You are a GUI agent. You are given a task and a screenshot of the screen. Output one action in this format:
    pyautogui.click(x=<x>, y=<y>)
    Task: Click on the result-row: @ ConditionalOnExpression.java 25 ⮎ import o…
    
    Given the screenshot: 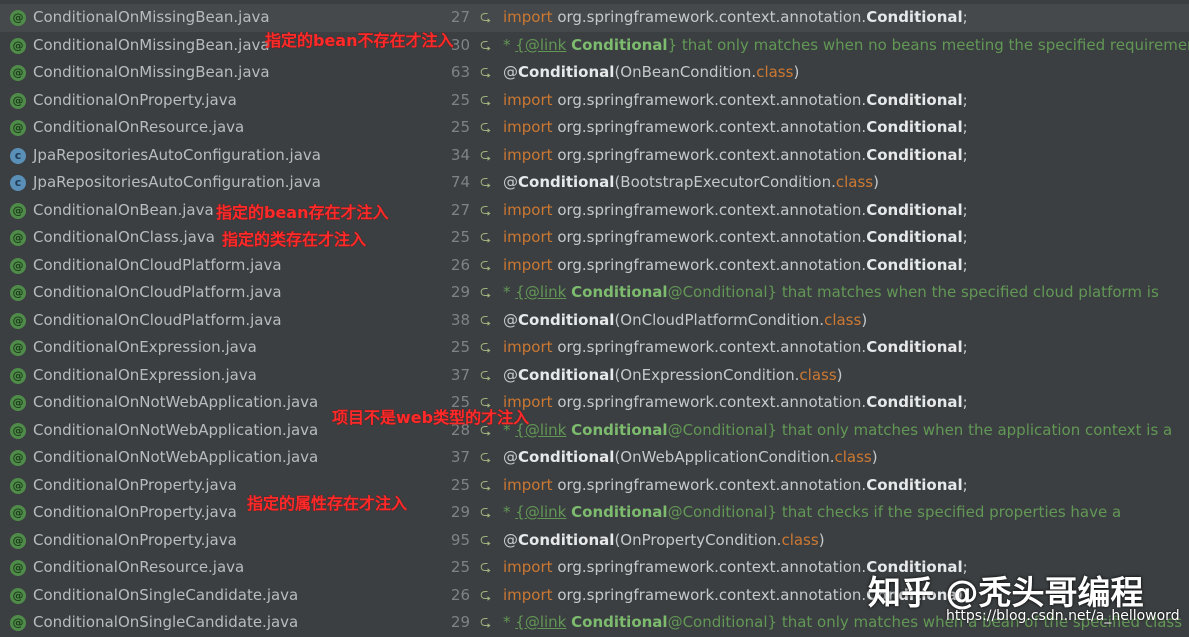 What is the action you would take?
    pyautogui.click(x=594, y=348)
    